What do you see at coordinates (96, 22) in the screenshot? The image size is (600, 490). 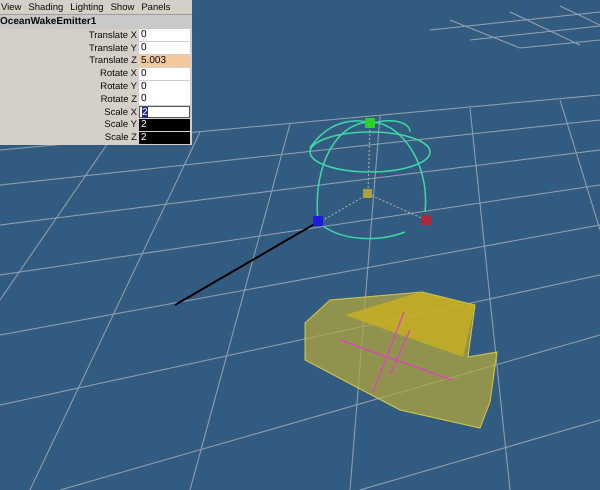 I see `object-name: OceanWakeEmitter1` at bounding box center [96, 22].